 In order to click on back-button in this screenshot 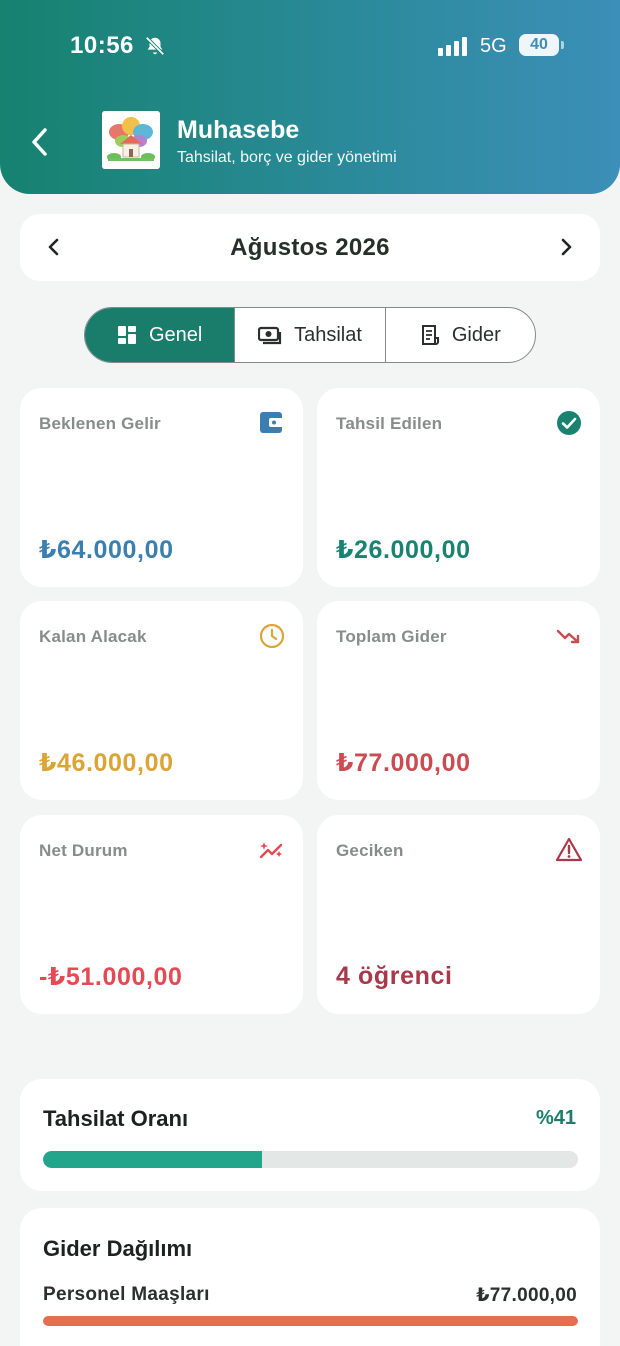, I will do `click(40, 142)`.